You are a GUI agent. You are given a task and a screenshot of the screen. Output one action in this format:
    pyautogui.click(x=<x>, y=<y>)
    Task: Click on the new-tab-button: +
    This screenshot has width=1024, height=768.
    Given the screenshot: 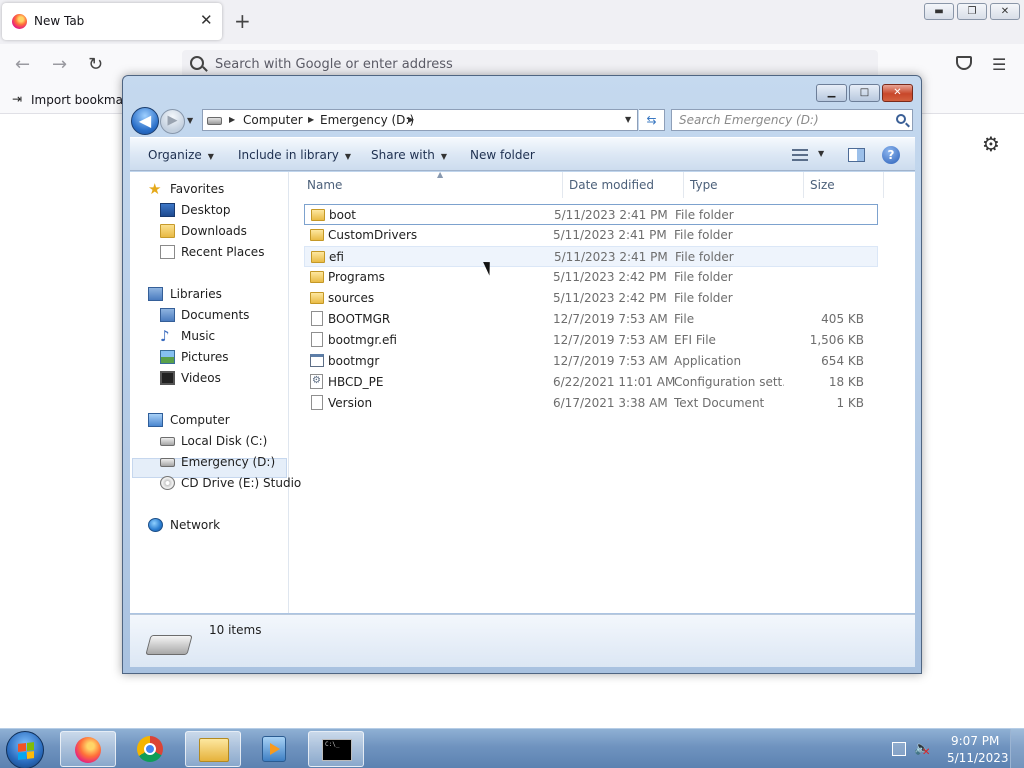 What is the action you would take?
    pyautogui.click(x=242, y=21)
    